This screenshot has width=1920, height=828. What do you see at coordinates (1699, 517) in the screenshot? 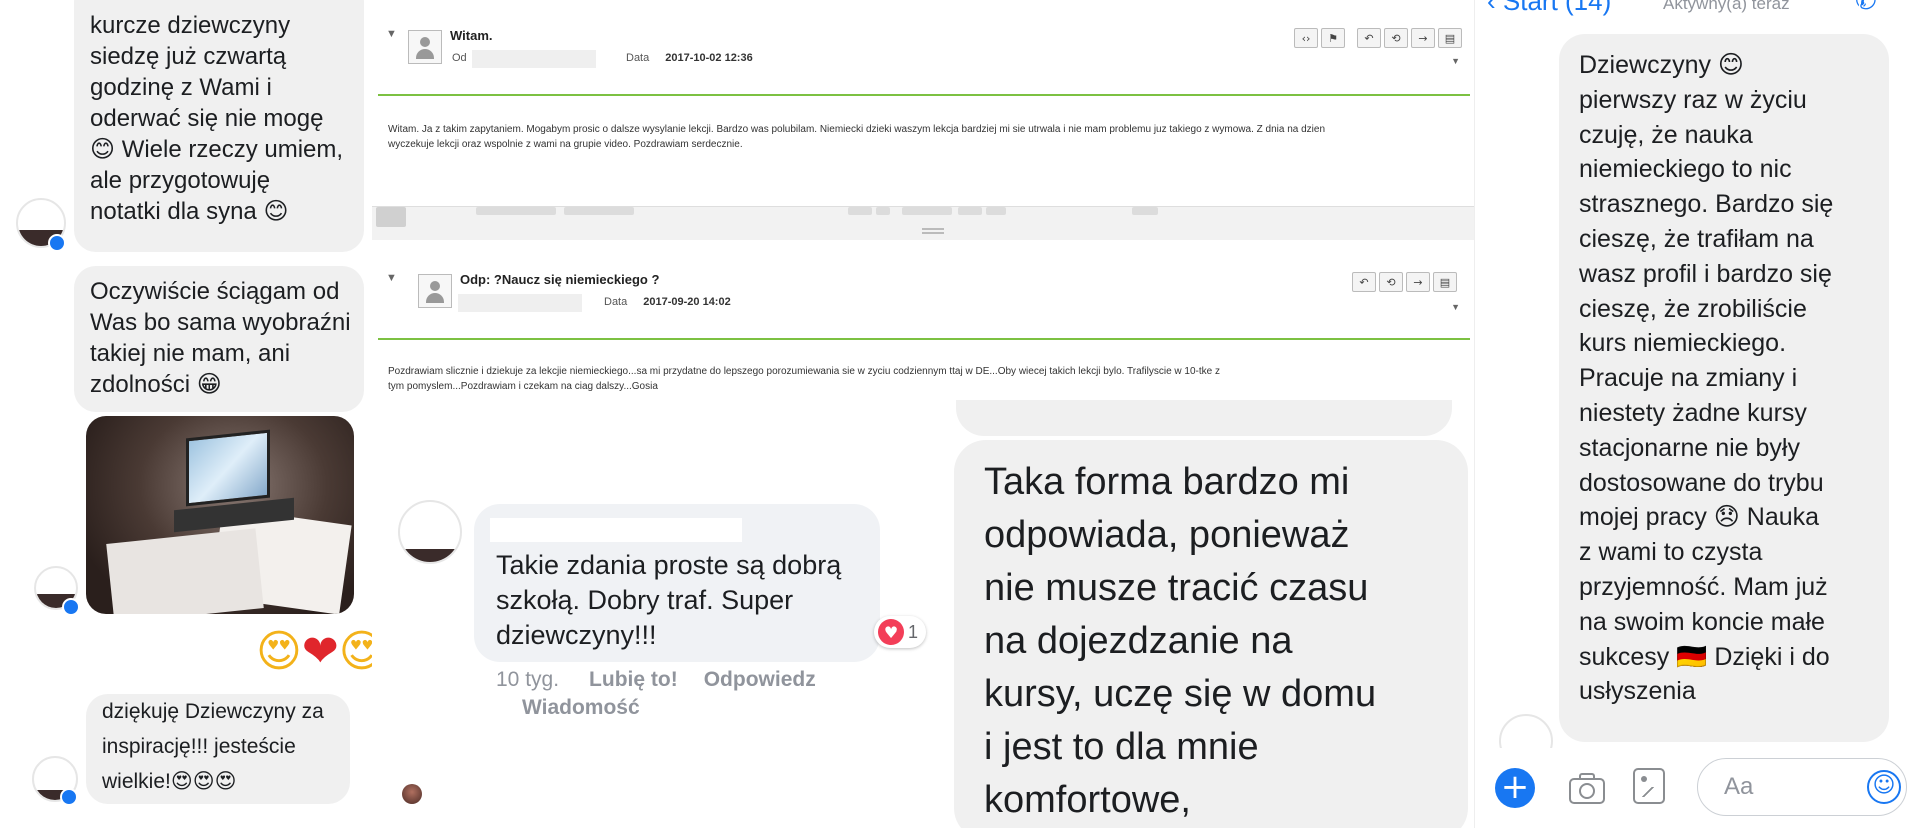
I see `message-line: mojej pracy 😞 Nauka` at bounding box center [1699, 517].